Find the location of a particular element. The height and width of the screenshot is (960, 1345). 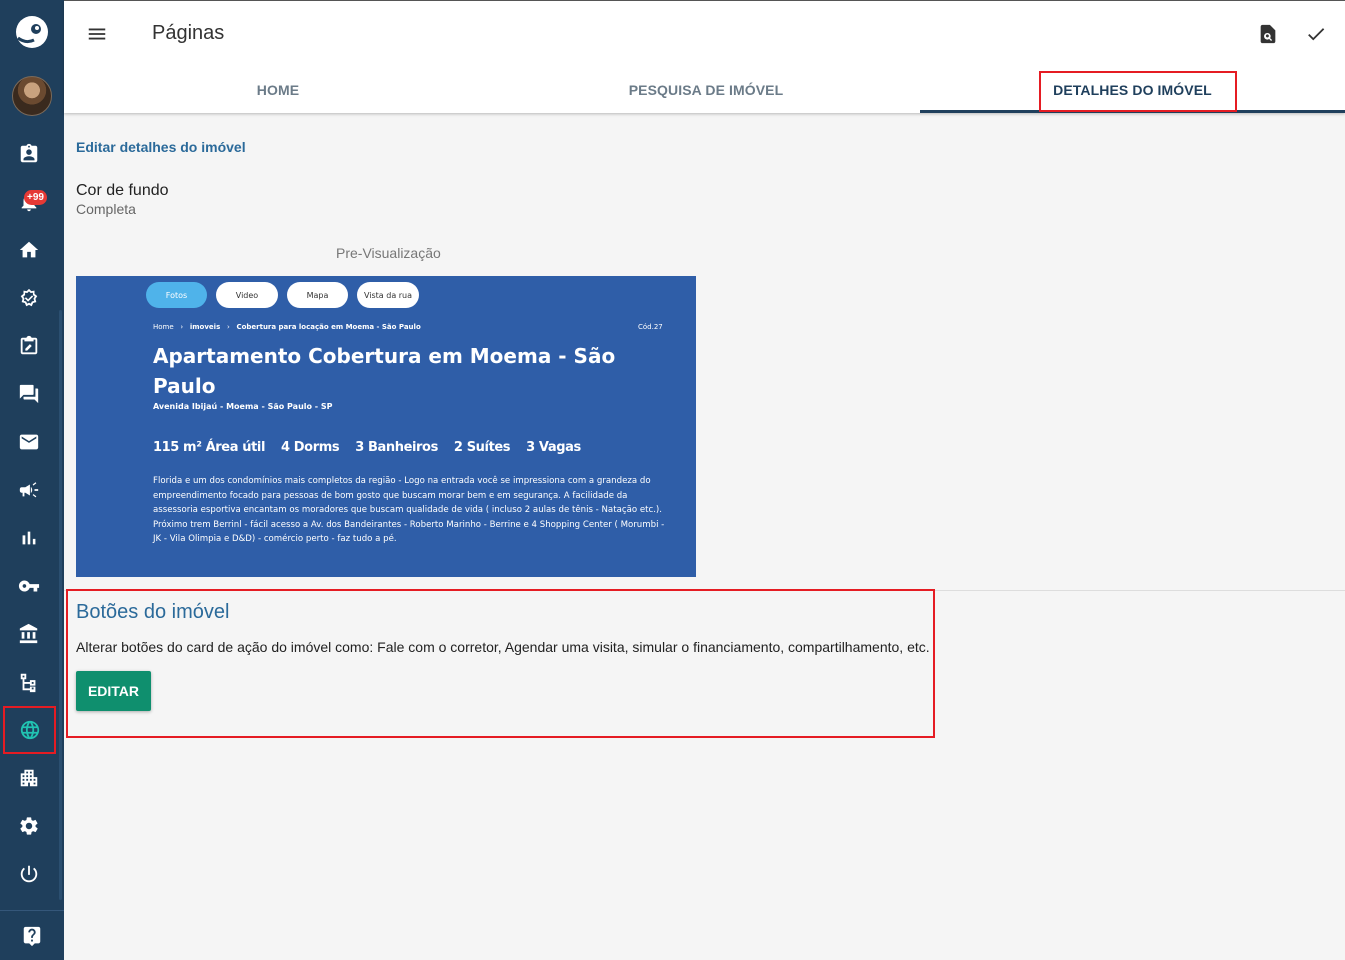

pill-fotos: Fotos is located at coordinates (176, 295).